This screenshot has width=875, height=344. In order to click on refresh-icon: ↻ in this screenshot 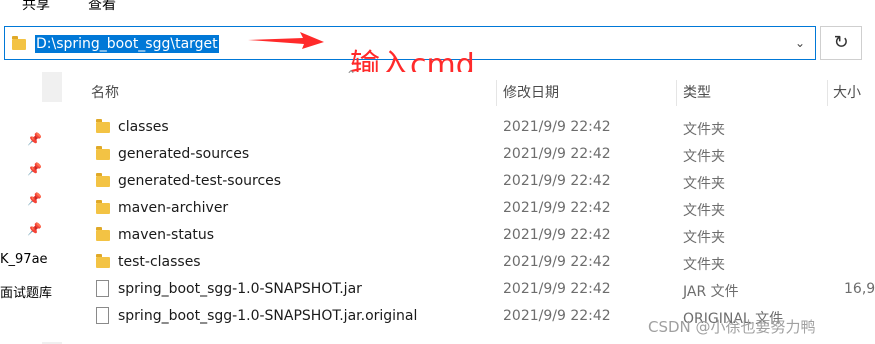, I will do `click(841, 42)`.